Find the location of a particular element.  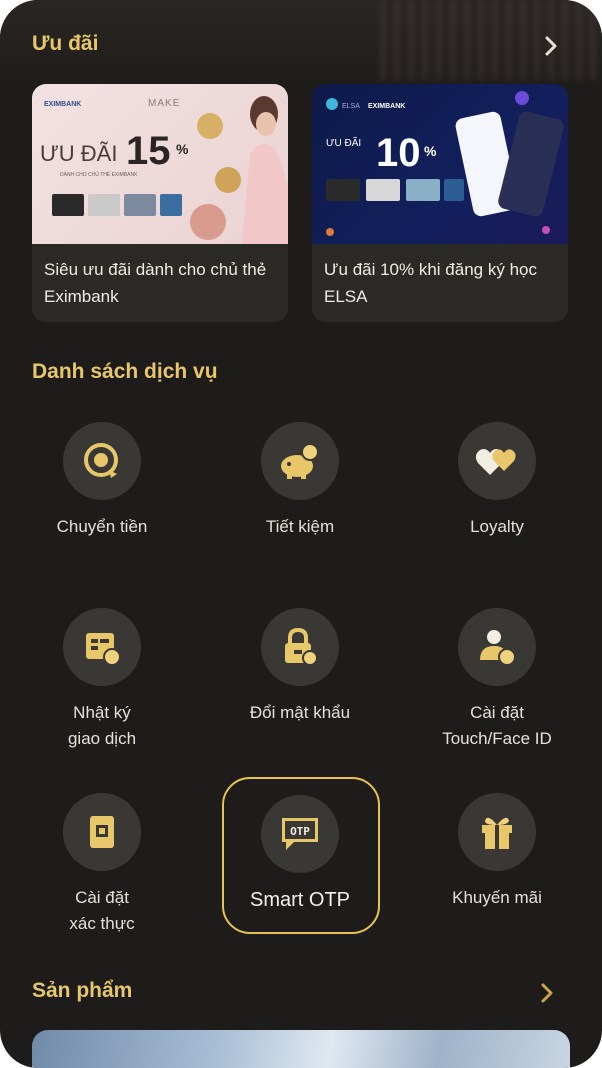

banner-value: 10 is located at coordinates (398, 153).